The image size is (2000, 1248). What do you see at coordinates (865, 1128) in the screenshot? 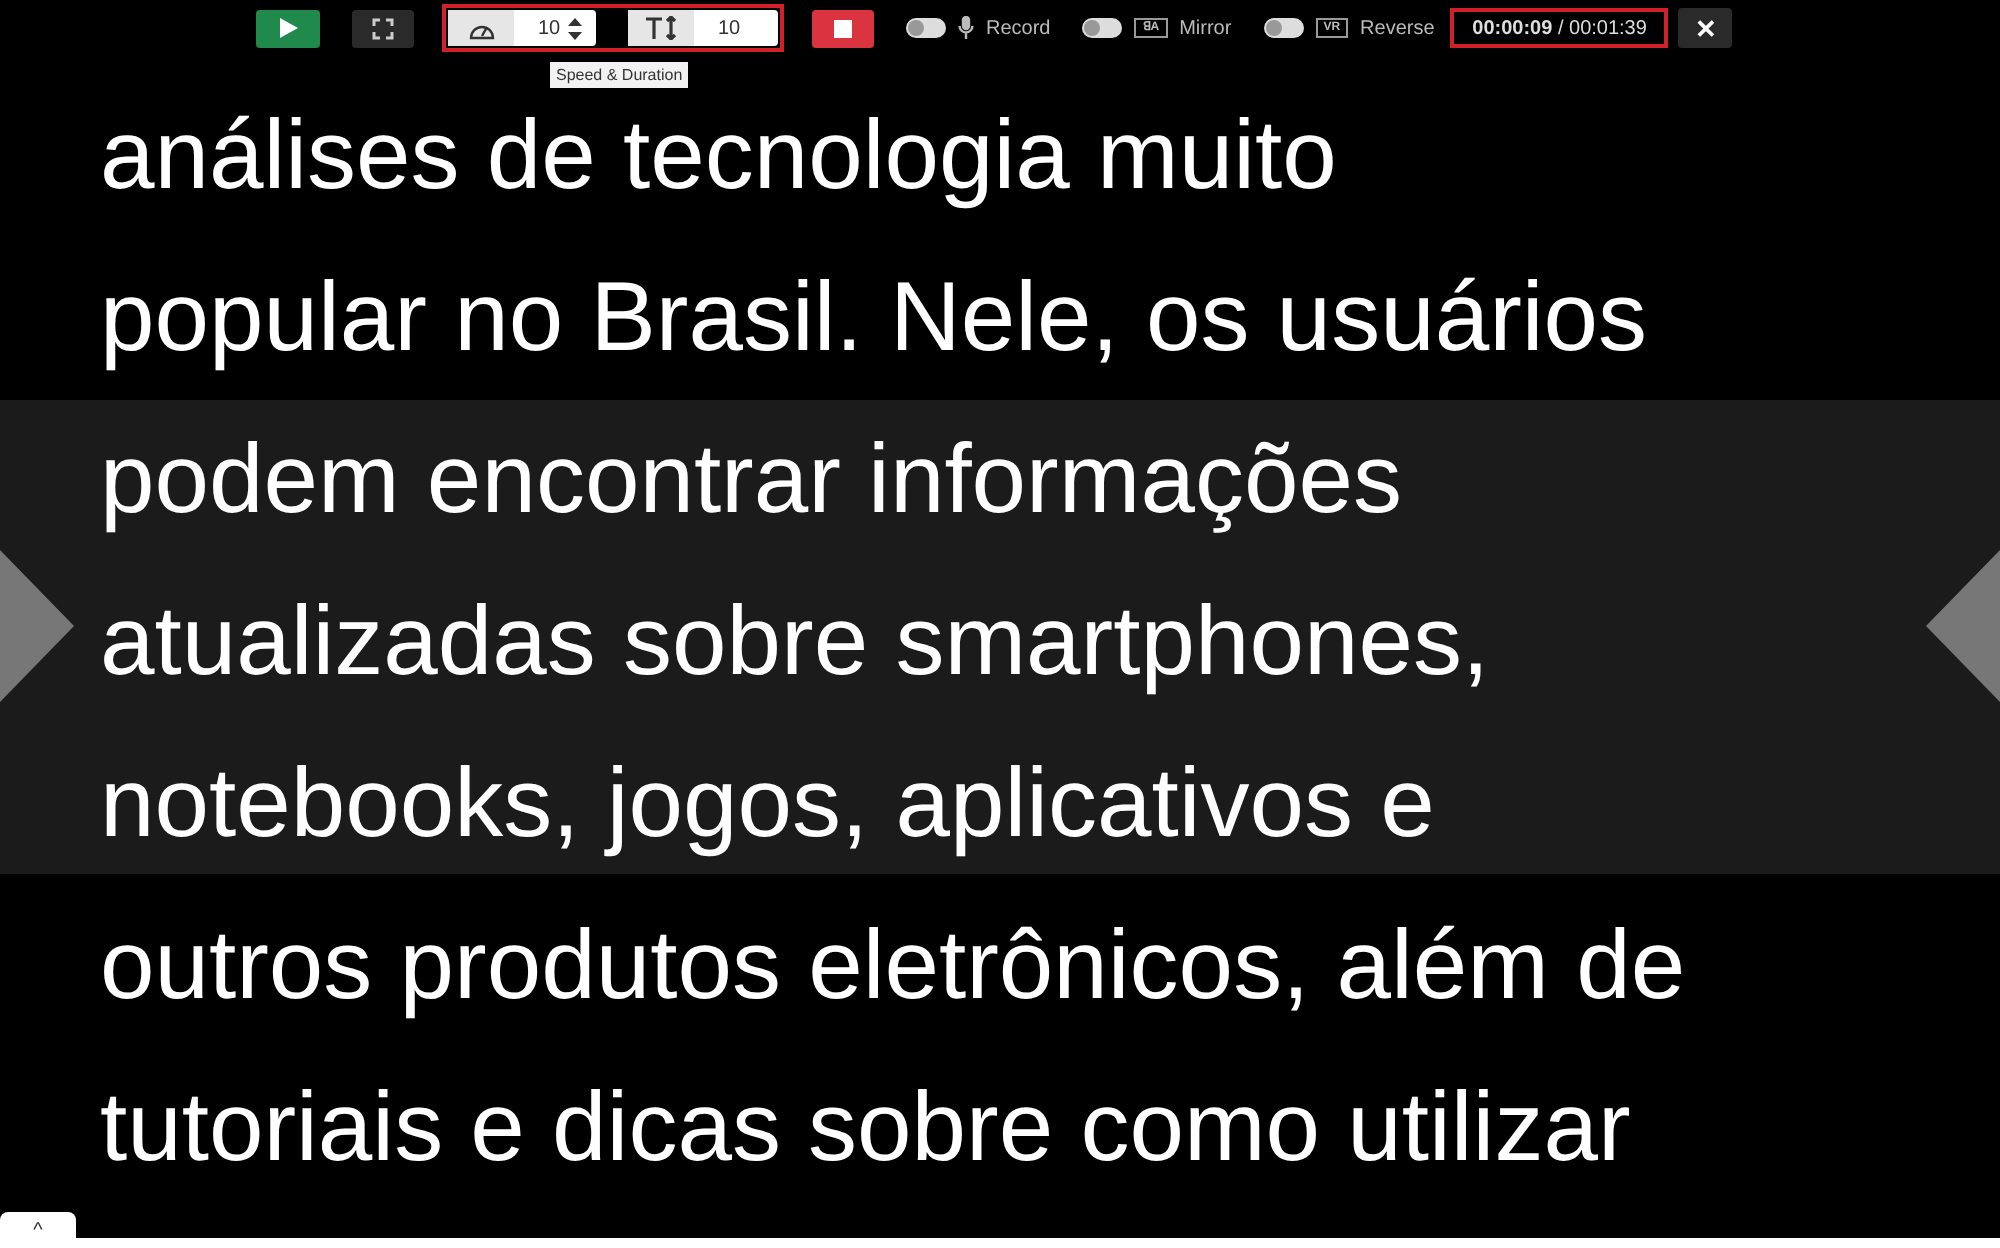
I see `script-line: tutoriais e dicas sobre como utilizar` at bounding box center [865, 1128].